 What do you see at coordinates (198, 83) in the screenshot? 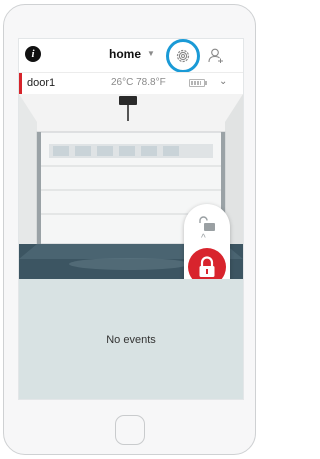
I see `battery-icon` at bounding box center [198, 83].